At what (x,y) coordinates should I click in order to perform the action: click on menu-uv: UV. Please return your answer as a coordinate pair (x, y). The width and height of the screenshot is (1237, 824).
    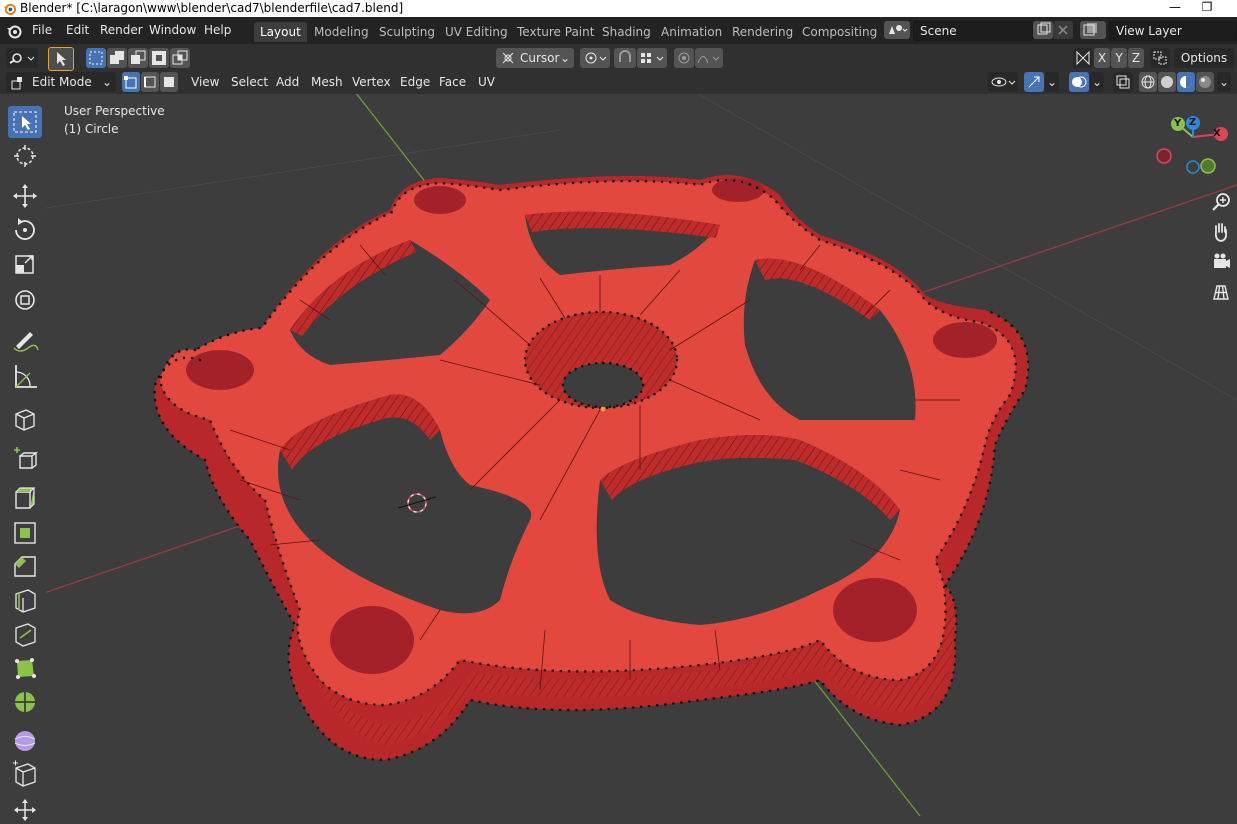
    Looking at the image, I should click on (486, 82).